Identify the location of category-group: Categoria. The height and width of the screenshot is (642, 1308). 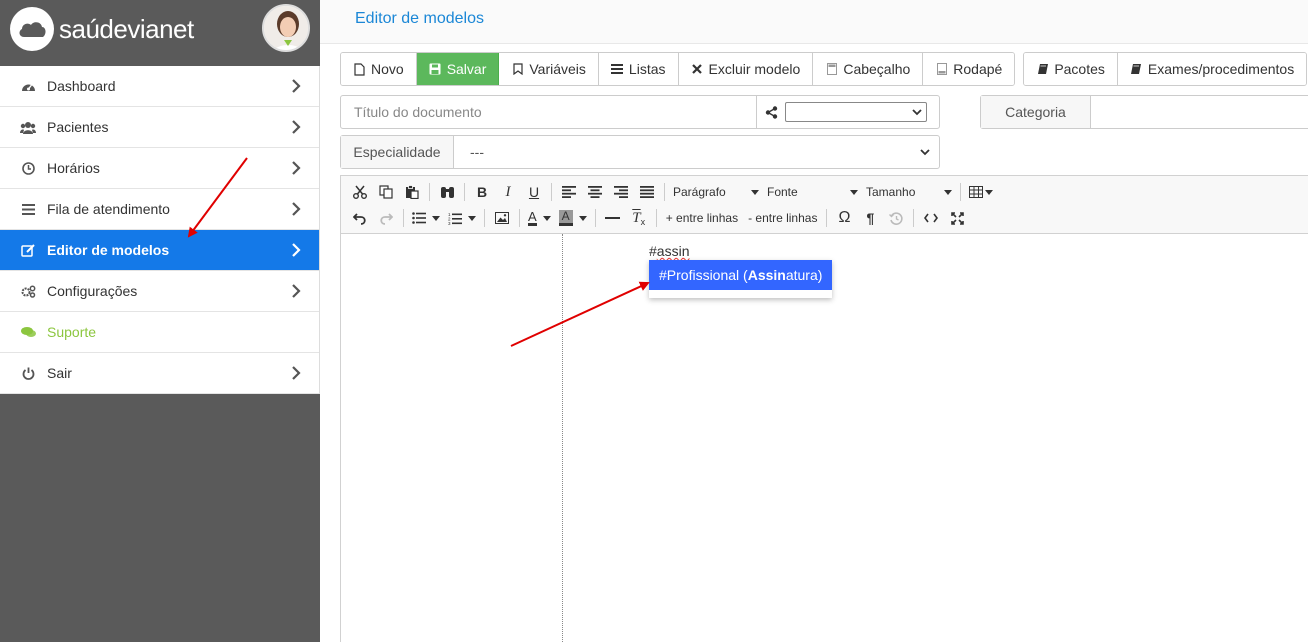
(1144, 112).